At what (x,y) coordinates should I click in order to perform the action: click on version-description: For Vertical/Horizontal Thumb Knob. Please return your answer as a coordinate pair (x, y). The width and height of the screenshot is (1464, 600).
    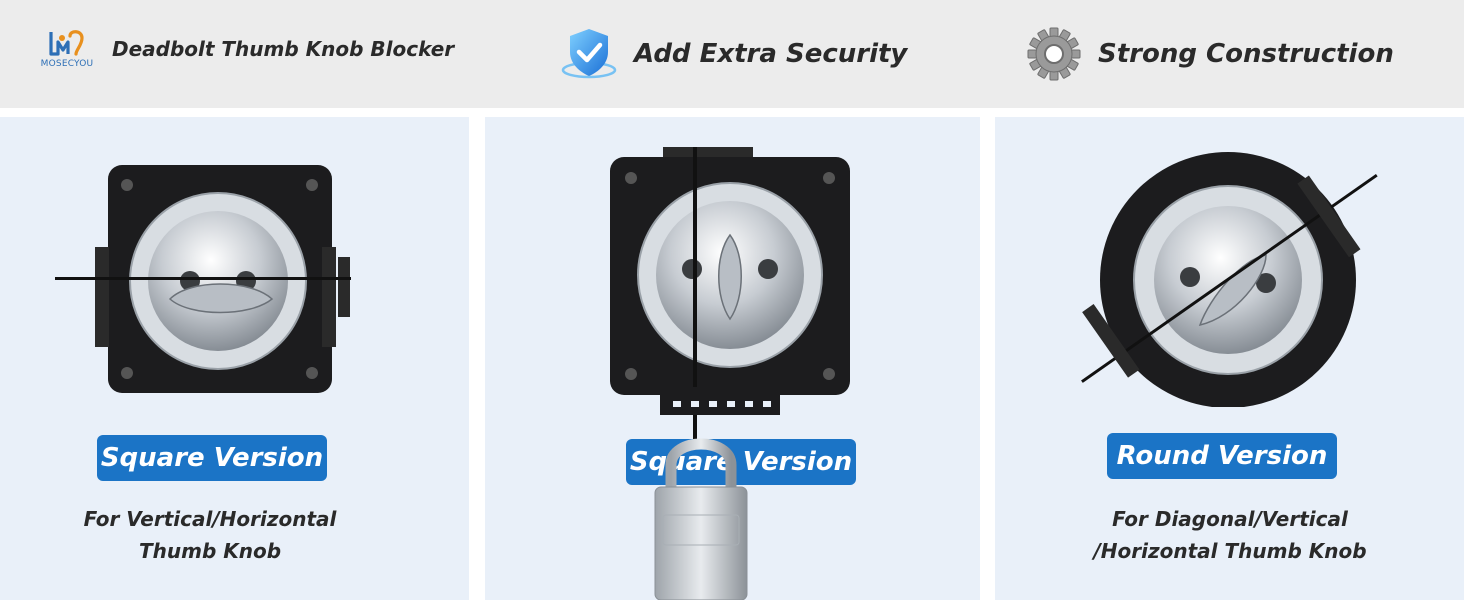
    Looking at the image, I should click on (210, 535).